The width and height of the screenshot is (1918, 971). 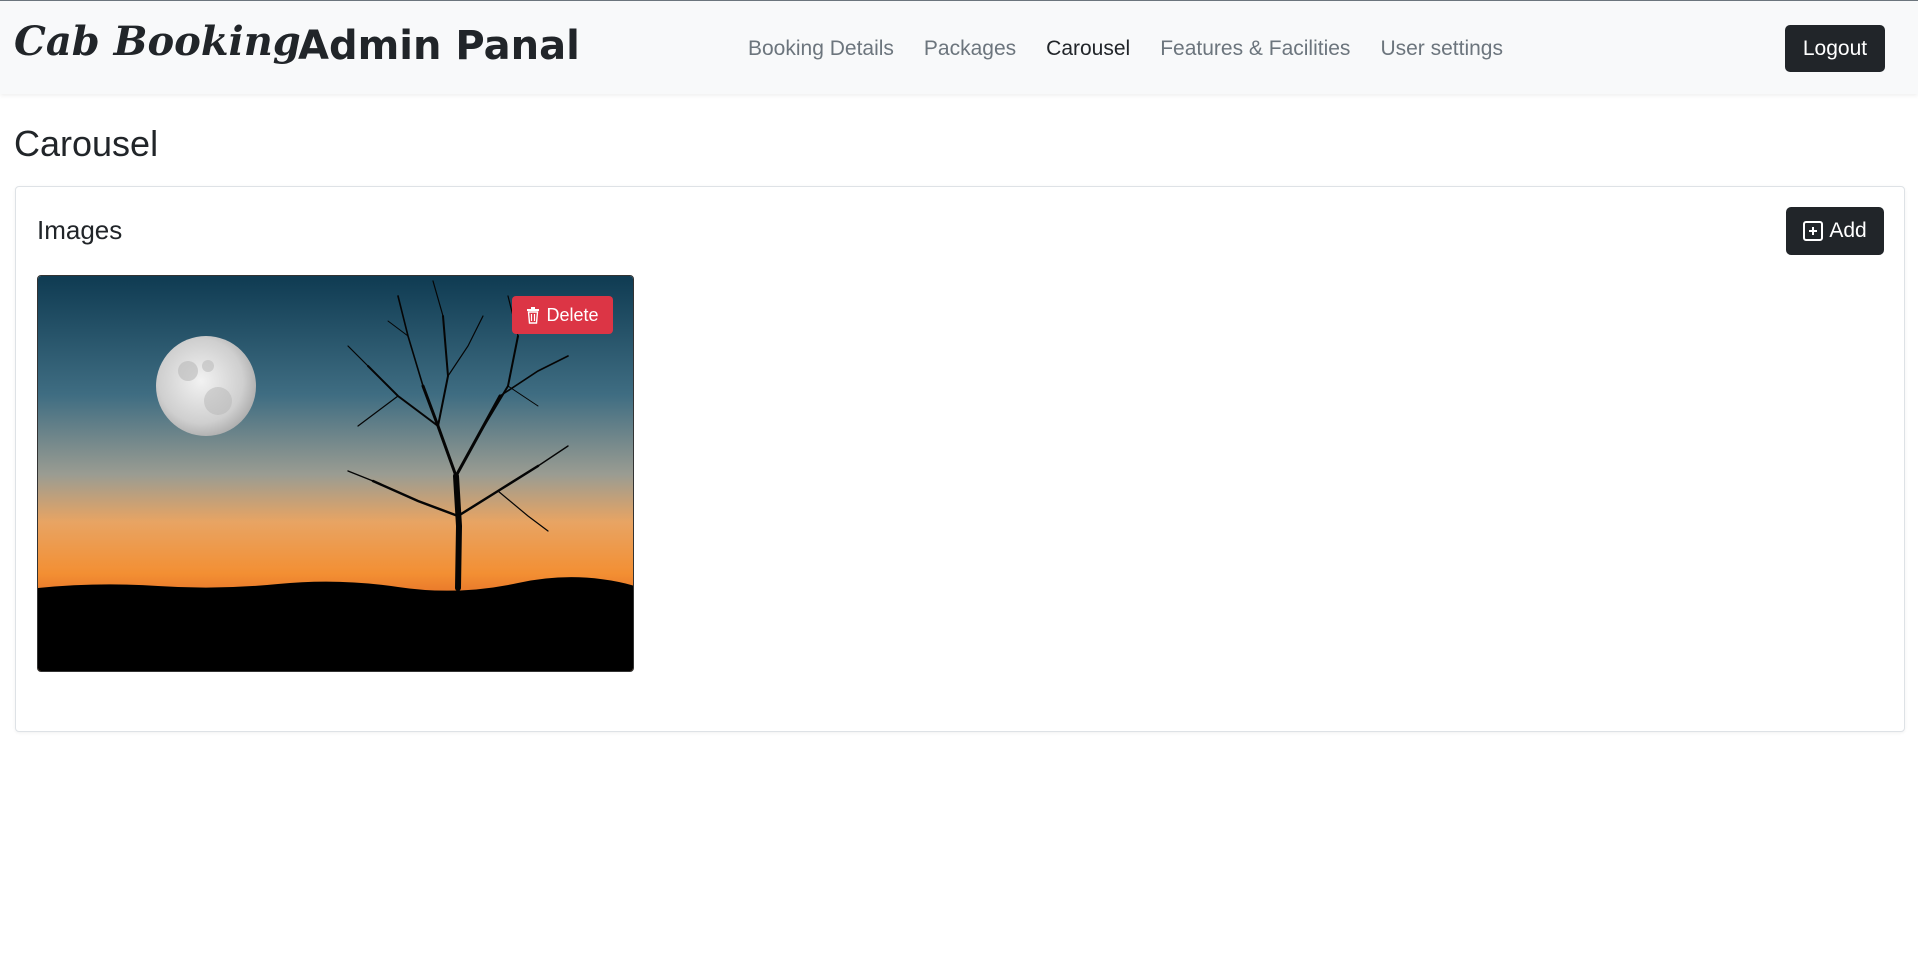 What do you see at coordinates (439, 46) in the screenshot?
I see `admin-panel-title: Admin Panal` at bounding box center [439, 46].